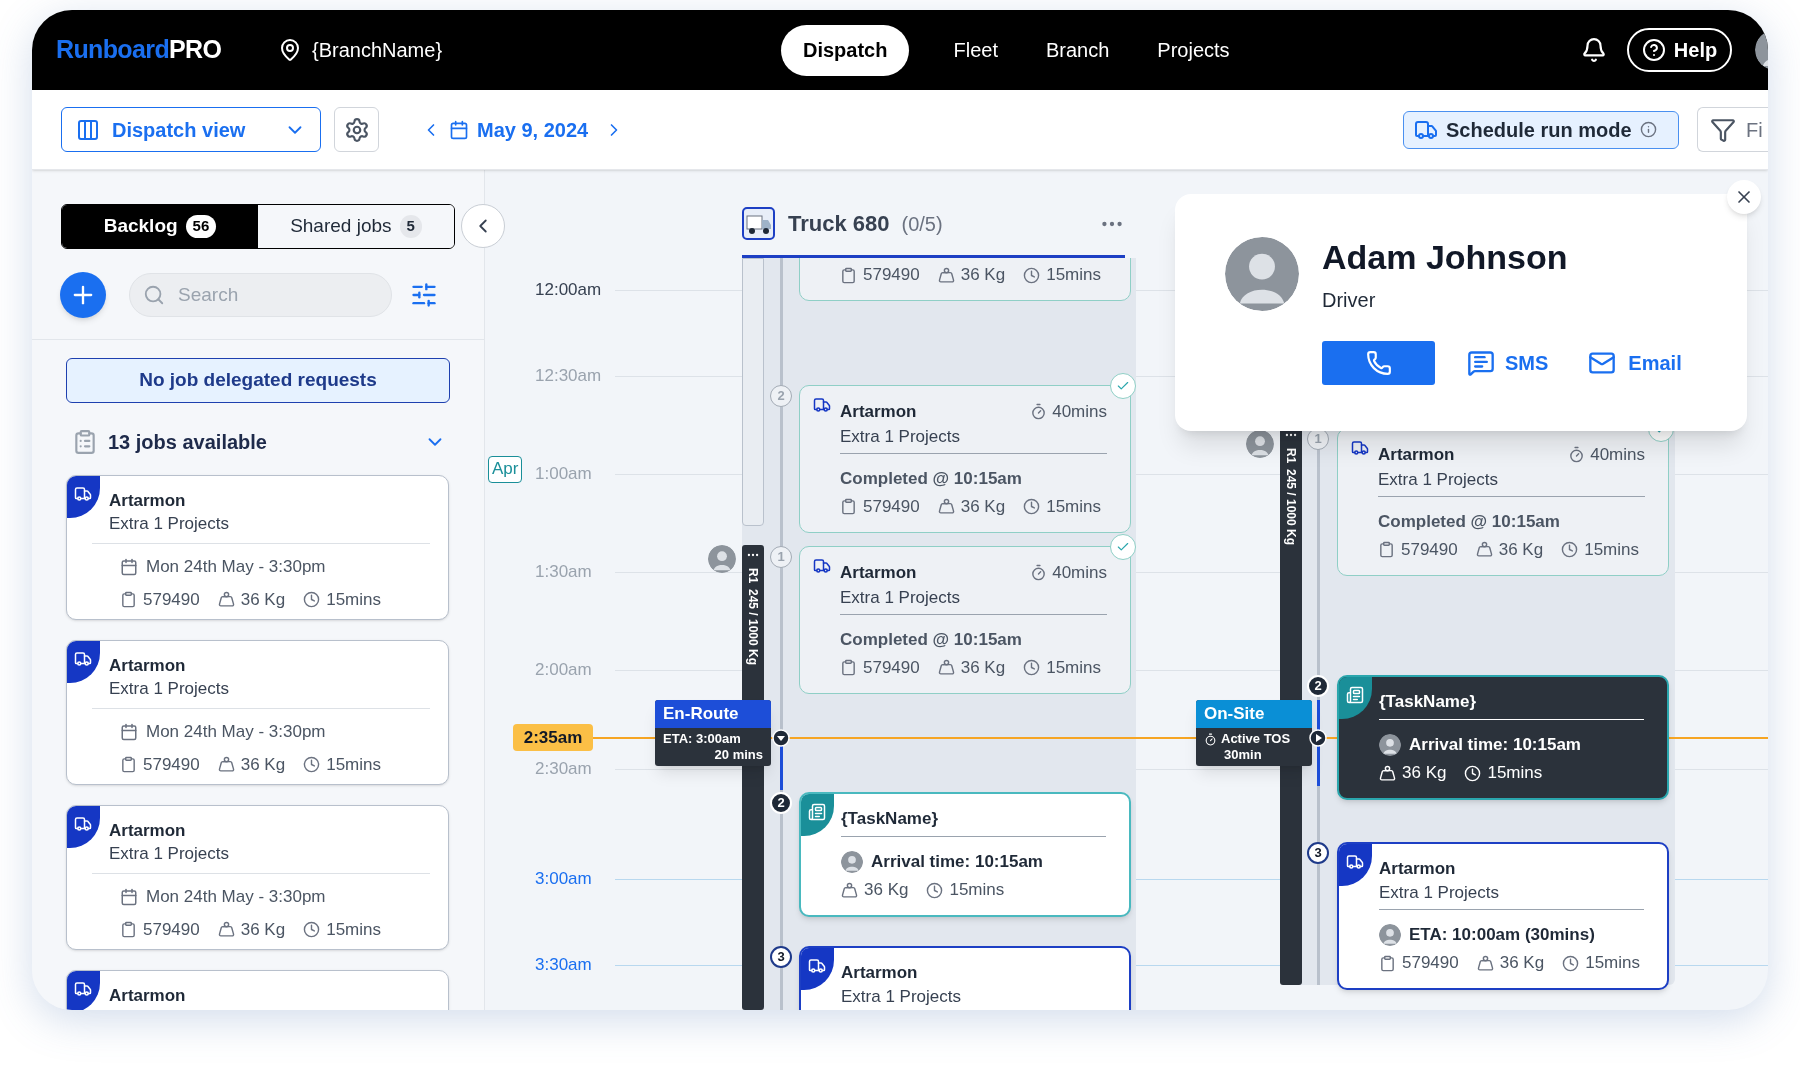 This screenshot has width=1800, height=1070. What do you see at coordinates (151, 50) in the screenshot?
I see `logo: RunboardPRO` at bounding box center [151, 50].